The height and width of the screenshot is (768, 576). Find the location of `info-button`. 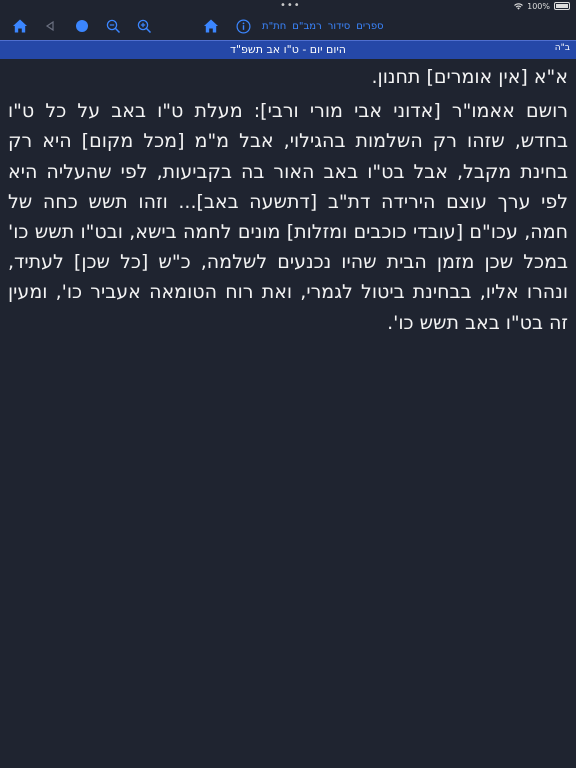

info-button is located at coordinates (243, 26).